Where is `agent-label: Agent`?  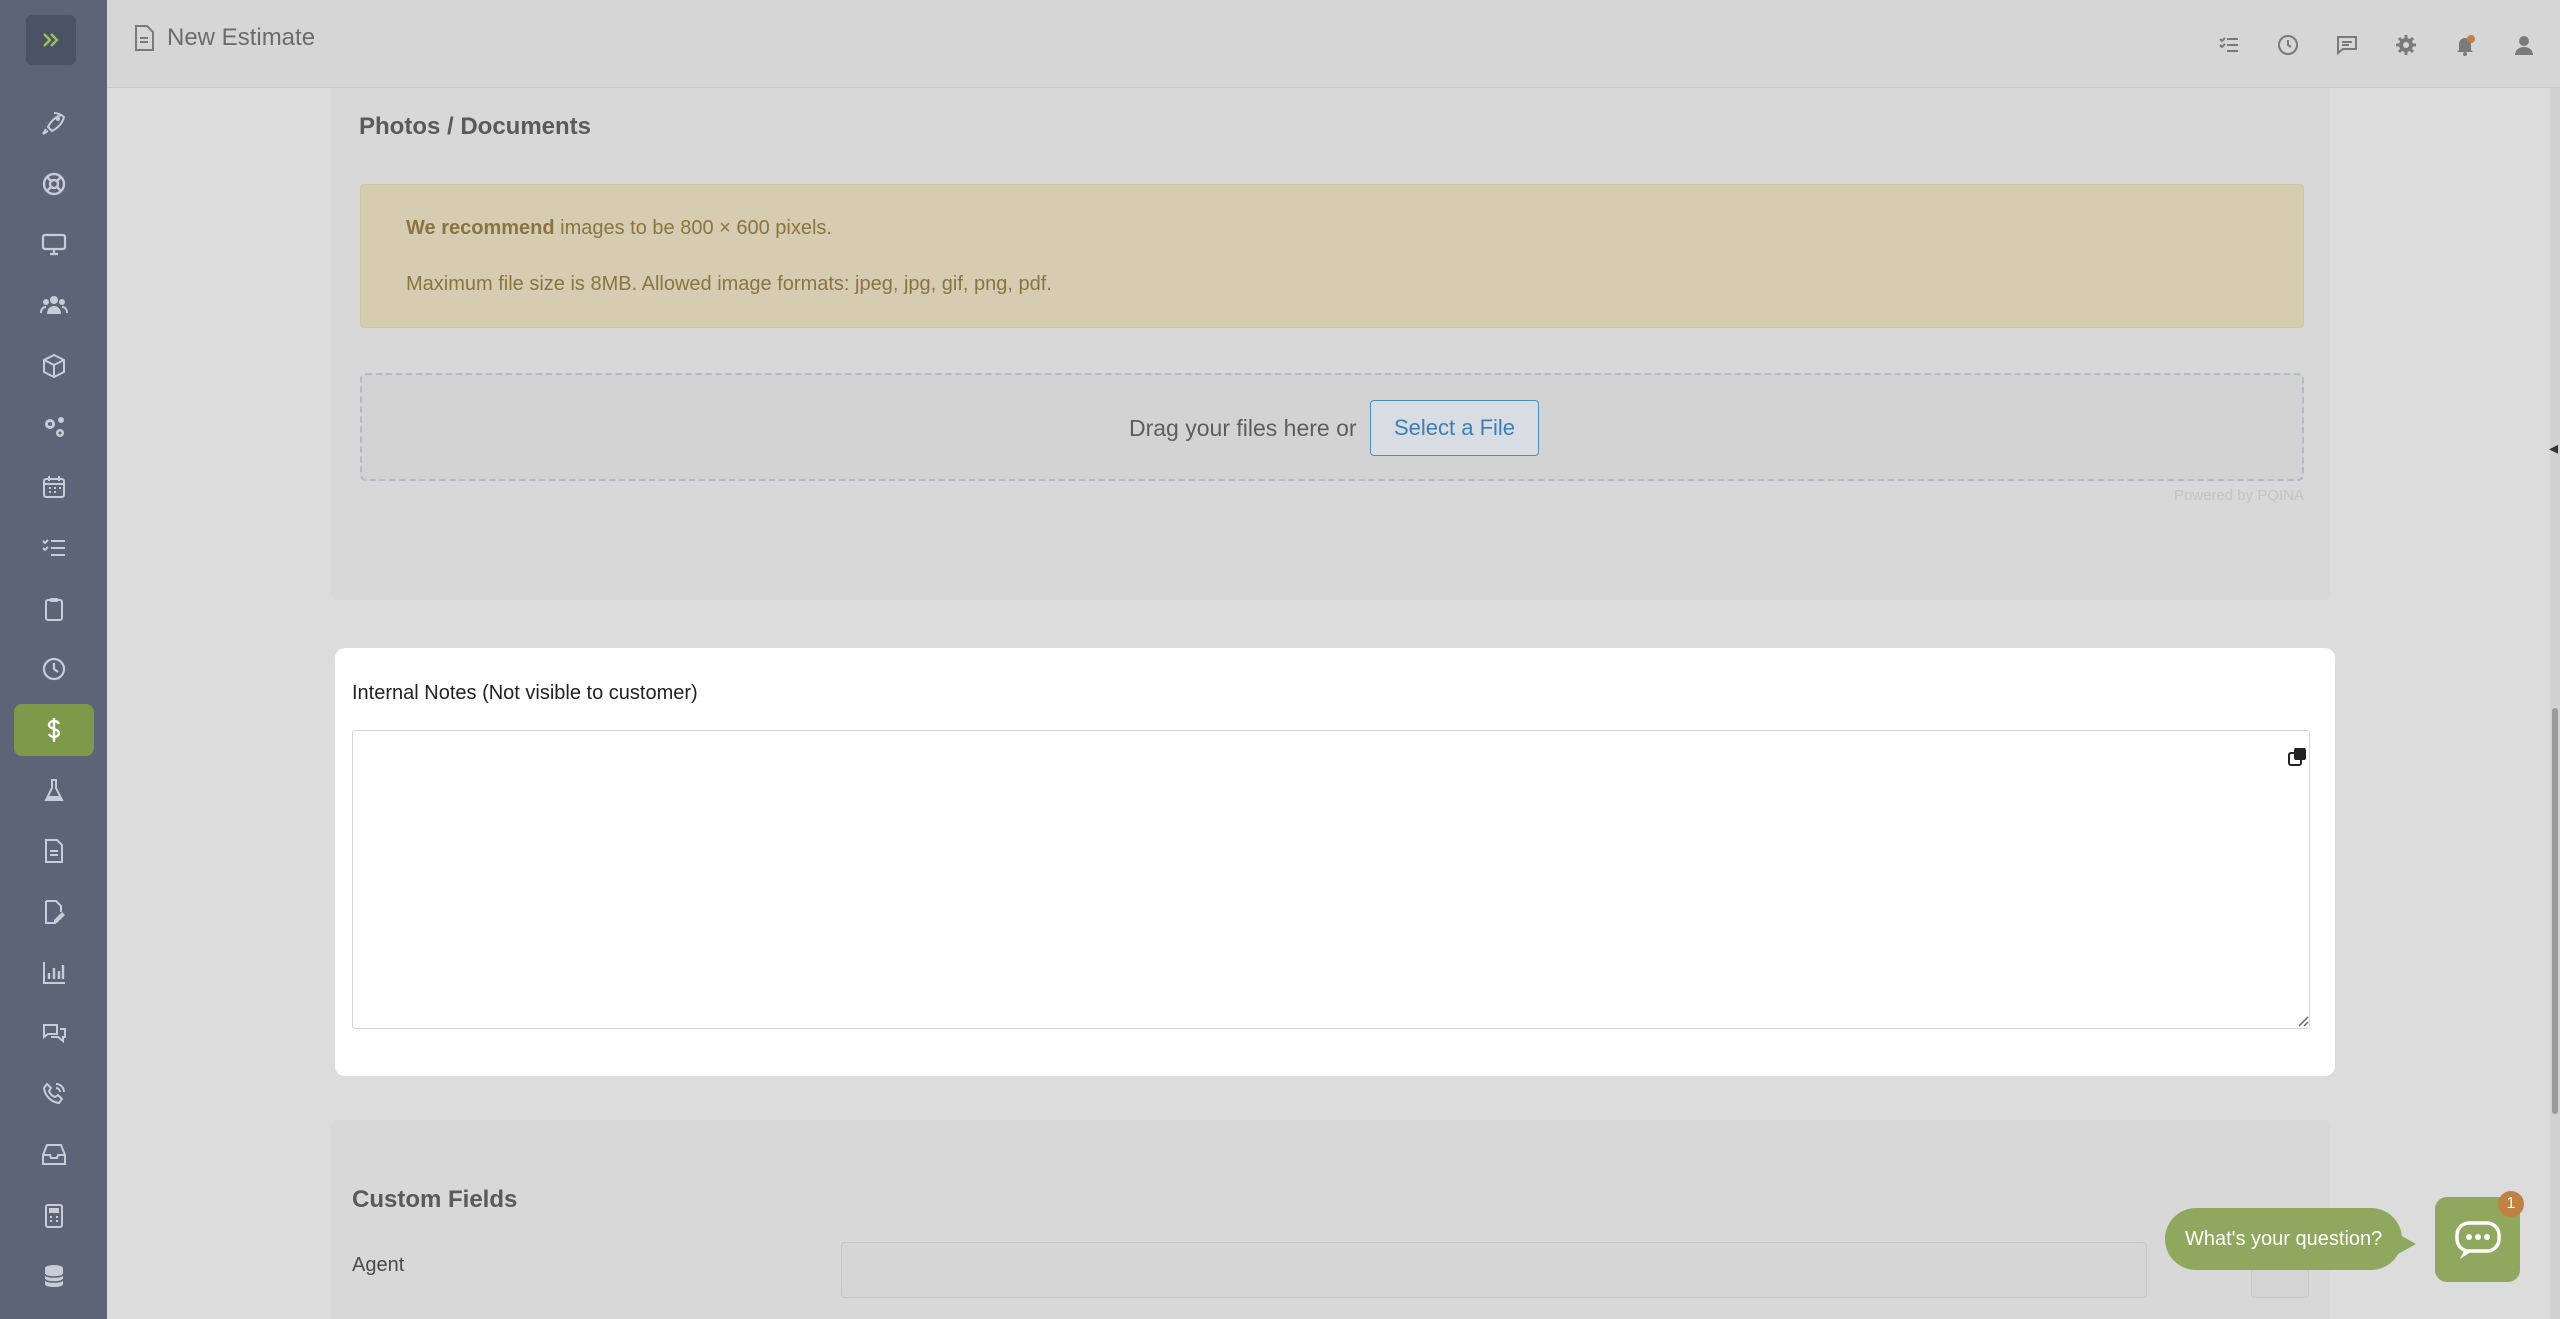
agent-label: Agent is located at coordinates (378, 1265).